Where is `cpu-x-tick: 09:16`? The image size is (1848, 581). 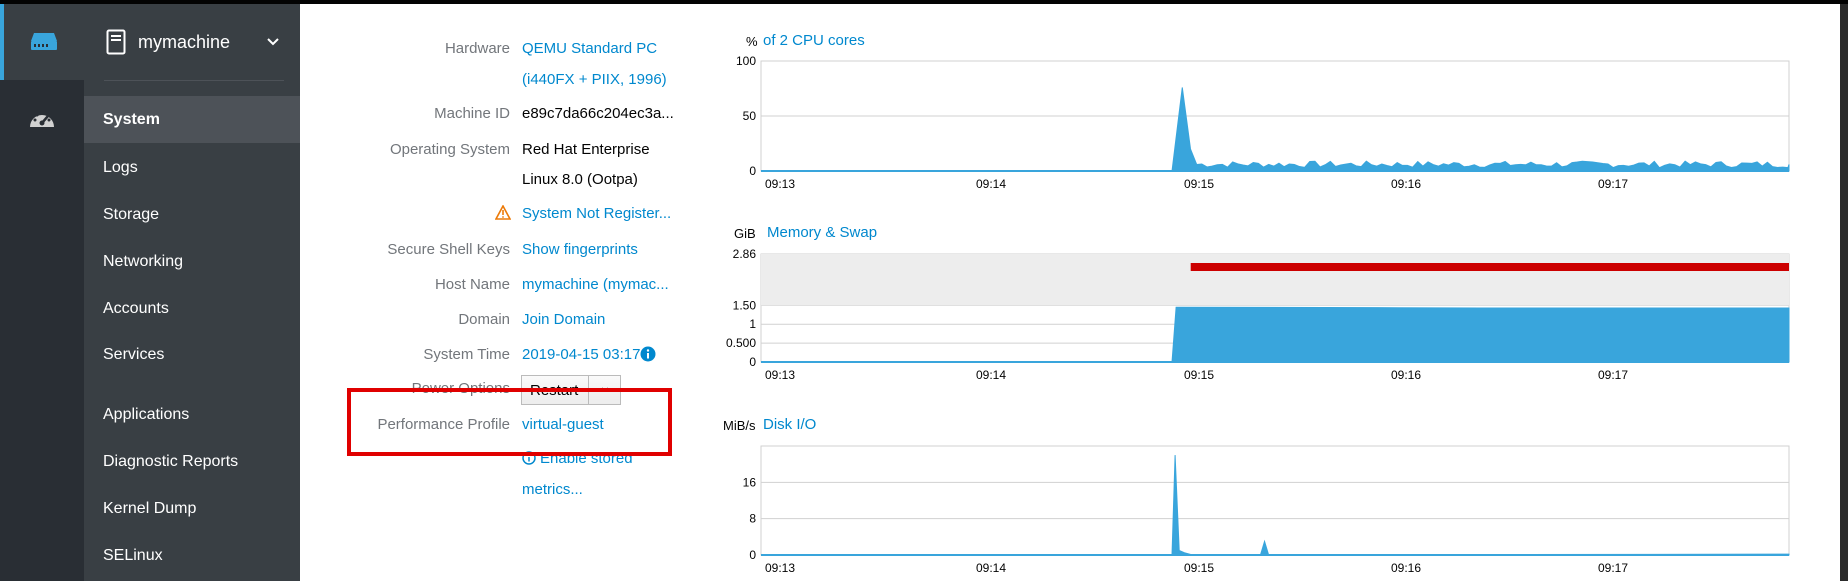 cpu-x-tick: 09:16 is located at coordinates (1406, 184).